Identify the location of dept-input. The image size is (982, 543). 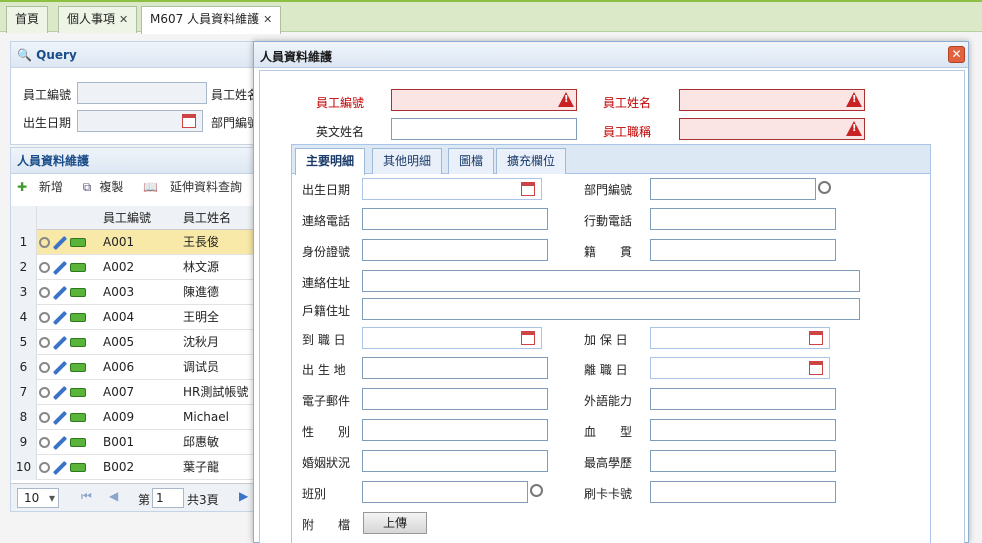
(733, 189).